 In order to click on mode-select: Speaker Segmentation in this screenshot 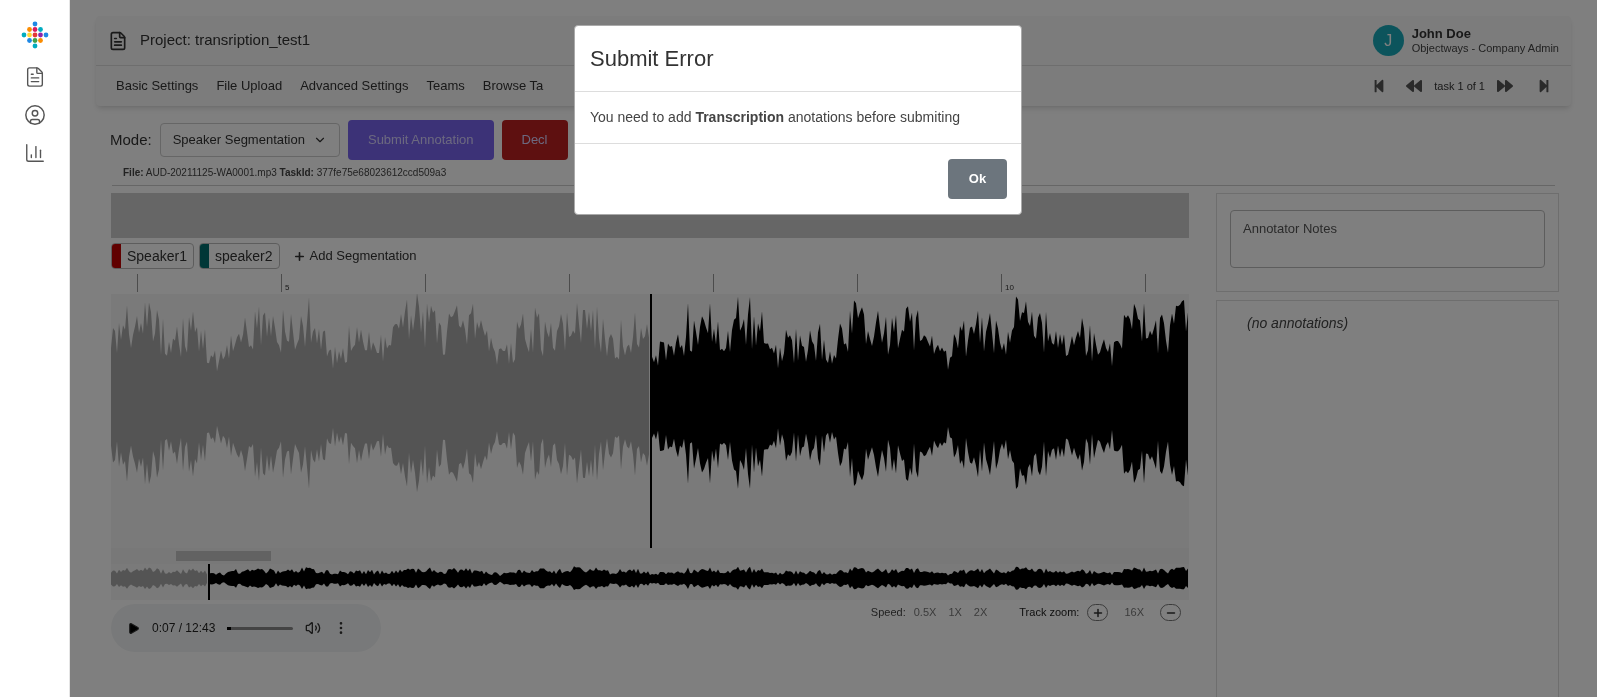, I will do `click(249, 140)`.